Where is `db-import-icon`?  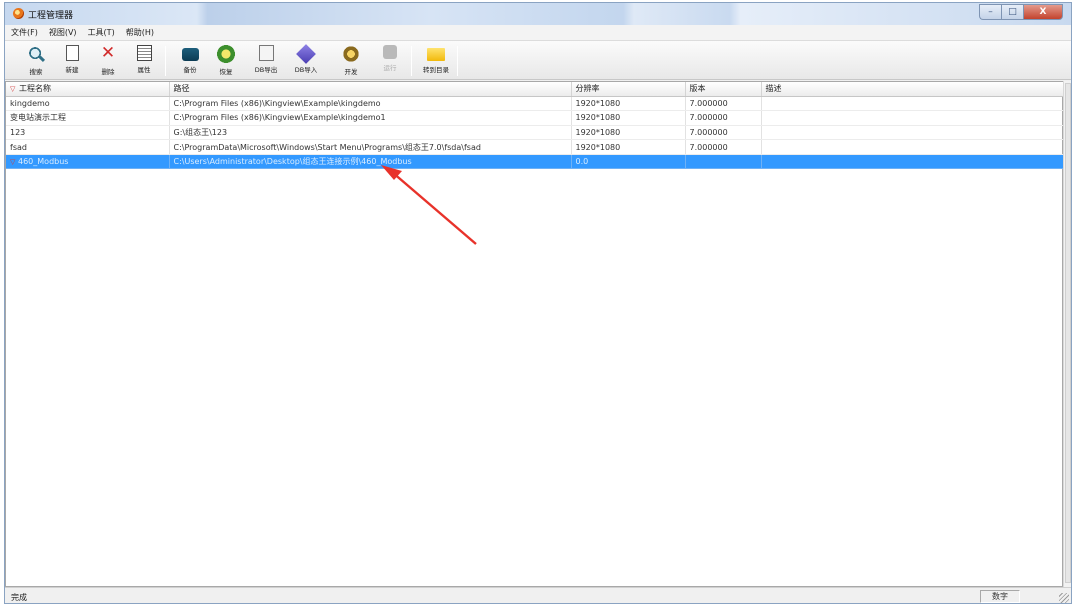
db-import-icon is located at coordinates (306, 54).